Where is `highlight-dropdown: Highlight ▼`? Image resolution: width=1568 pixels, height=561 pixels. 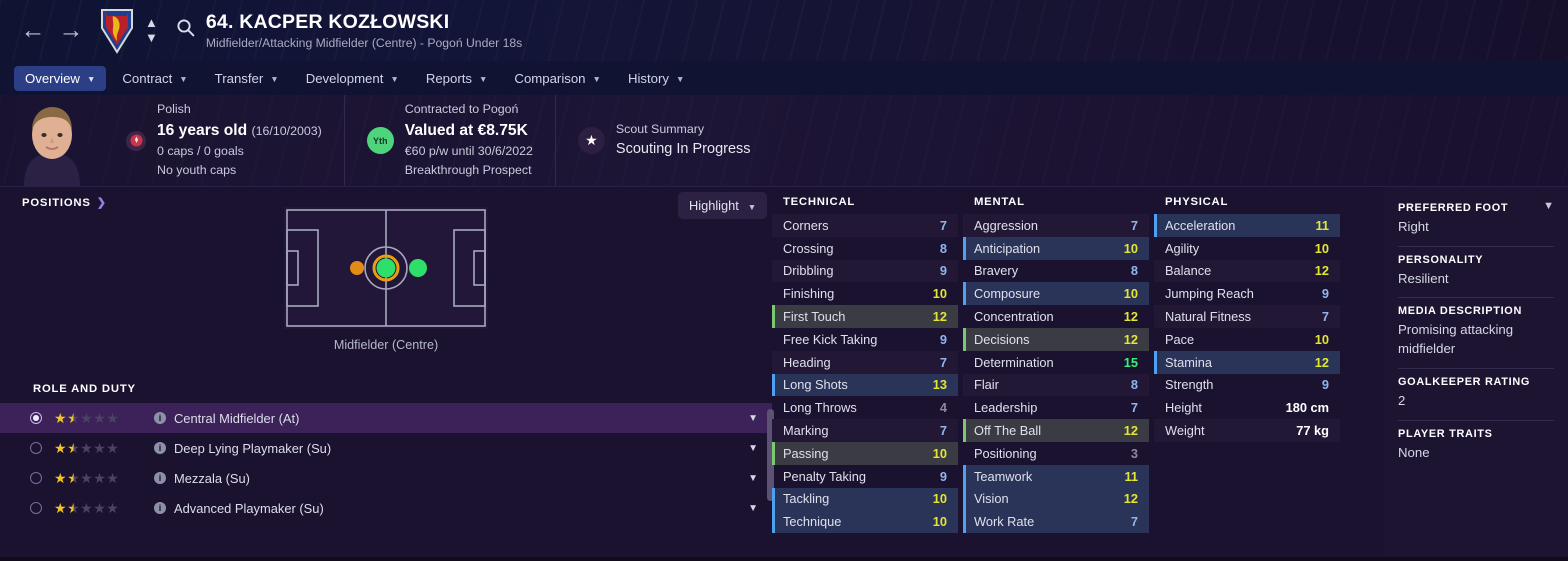
highlight-dropdown: Highlight ▼ is located at coordinates (723, 205).